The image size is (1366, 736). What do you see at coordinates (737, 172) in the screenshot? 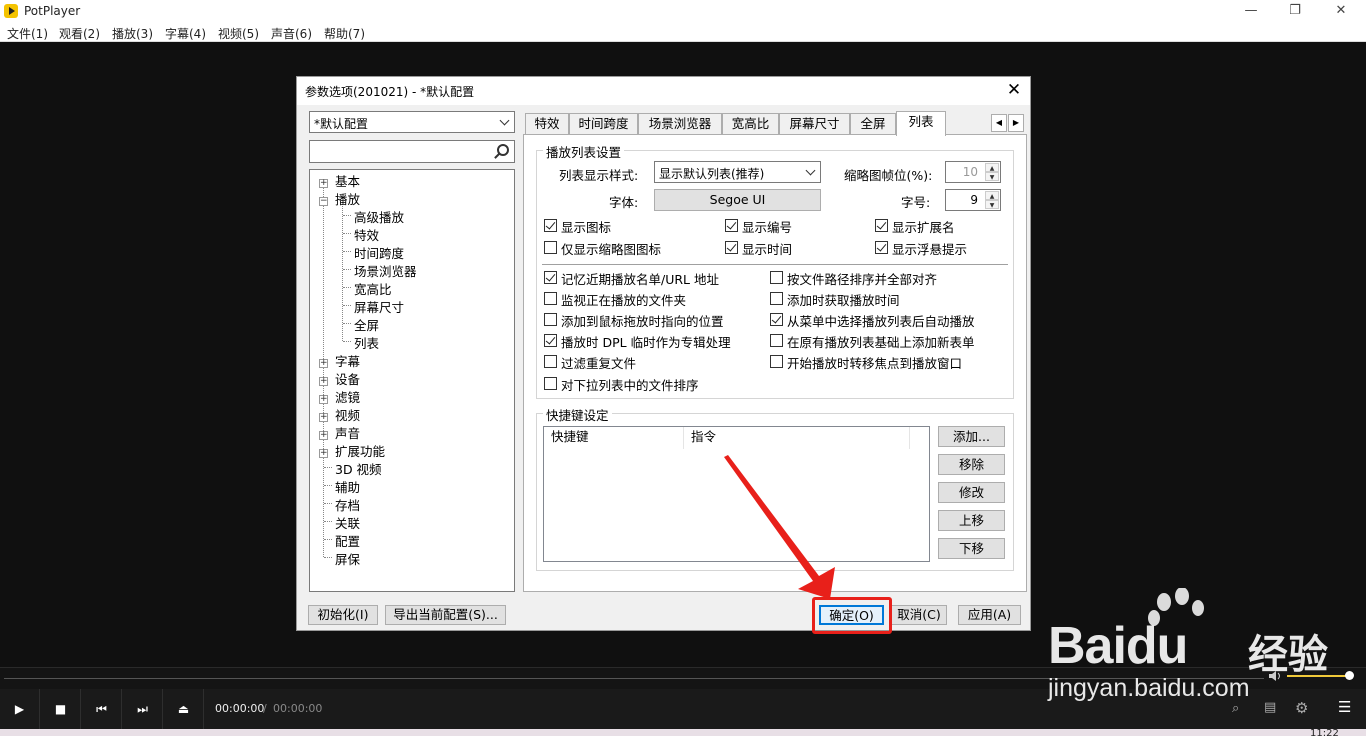
I see `list-style-select: 显示默认列表(推荐)` at bounding box center [737, 172].